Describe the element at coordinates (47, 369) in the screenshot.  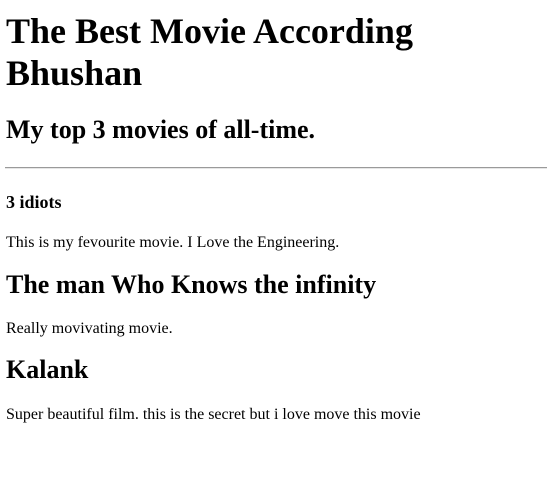
I see `movie-title: Kalank` at that location.